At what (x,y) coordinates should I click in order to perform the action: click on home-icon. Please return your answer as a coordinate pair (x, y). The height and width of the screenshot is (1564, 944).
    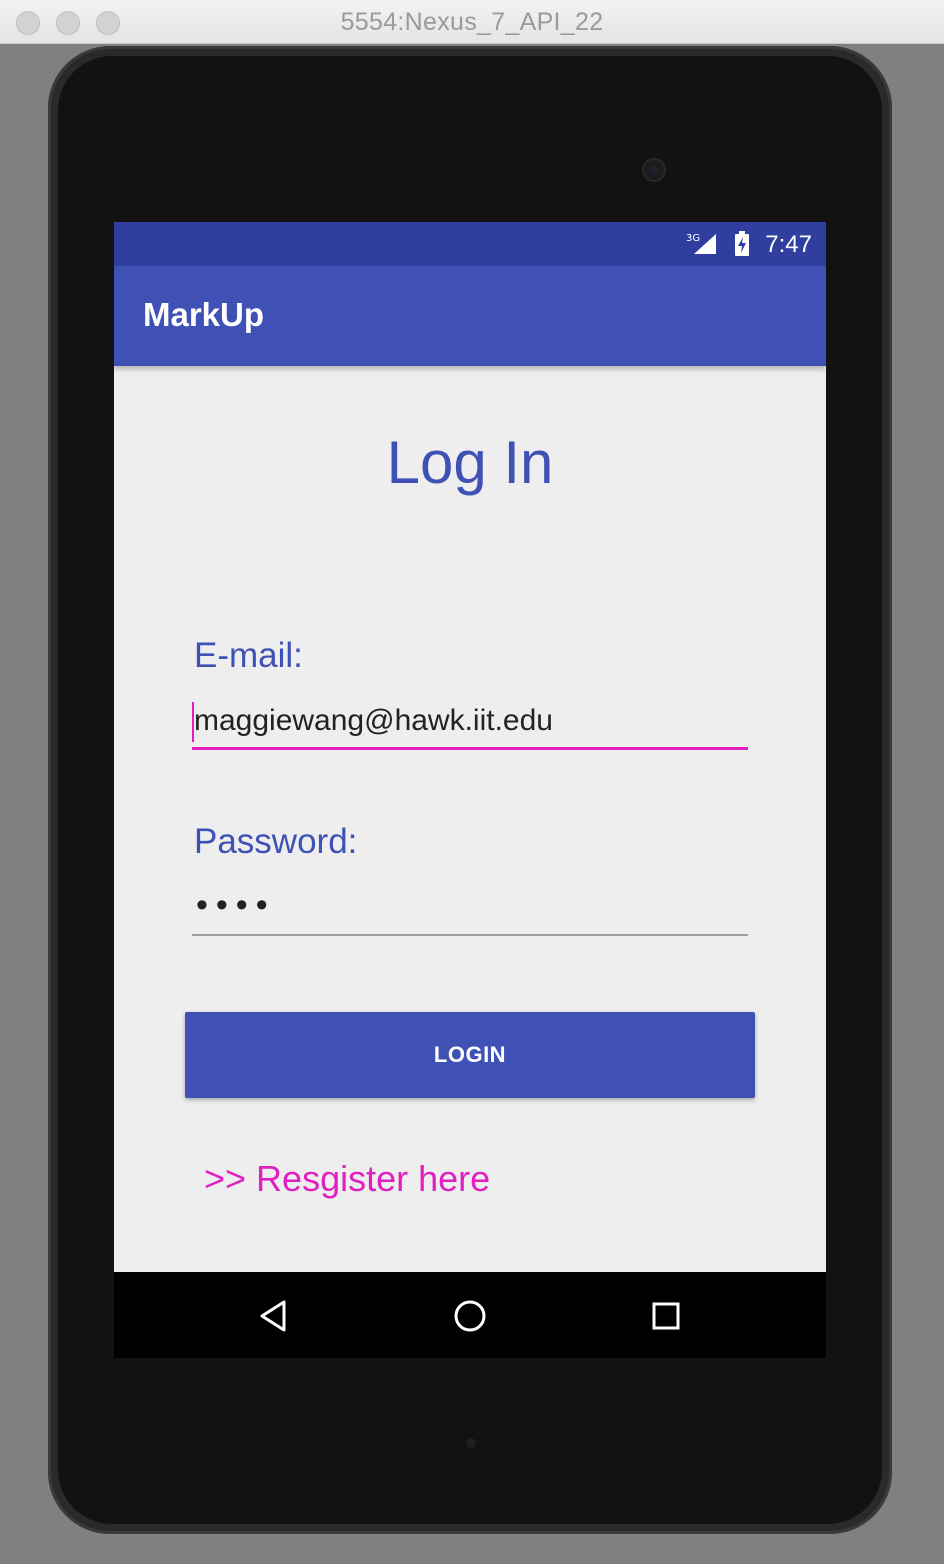
    Looking at the image, I should click on (470, 1316).